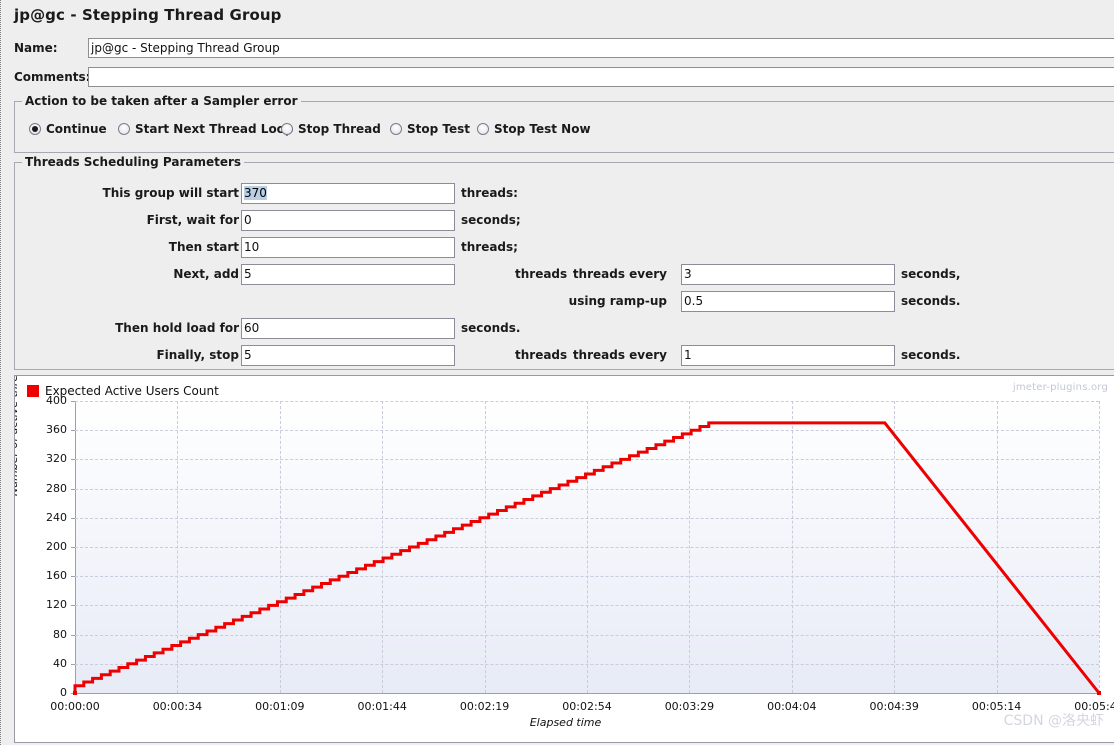 The height and width of the screenshot is (745, 1114). What do you see at coordinates (587, 706) in the screenshot?
I see `x-tick-label: 00:02:54` at bounding box center [587, 706].